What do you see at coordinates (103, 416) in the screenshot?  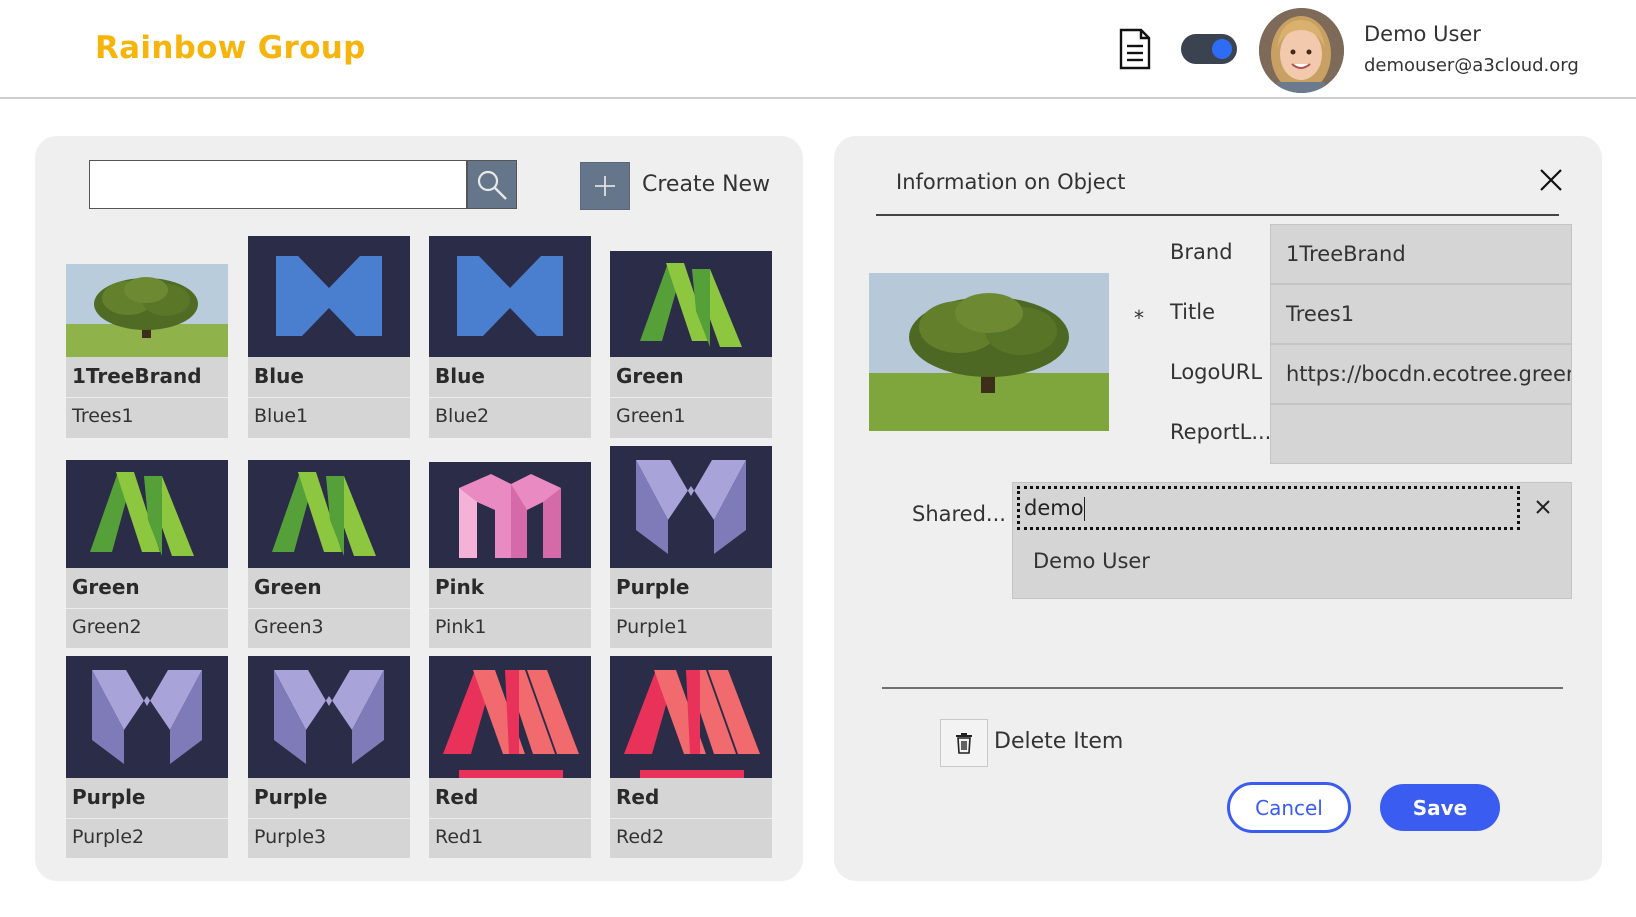 I see `item-title: Trees1` at bounding box center [103, 416].